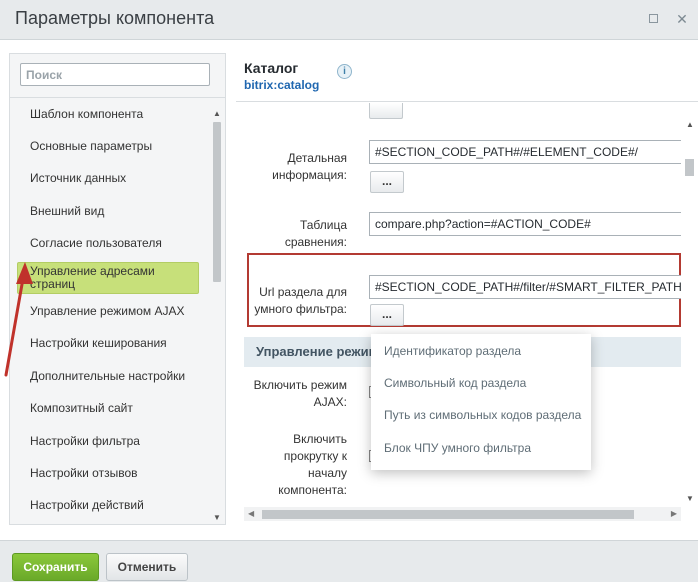  I want to click on save-button: Сохранить, so click(55, 567).